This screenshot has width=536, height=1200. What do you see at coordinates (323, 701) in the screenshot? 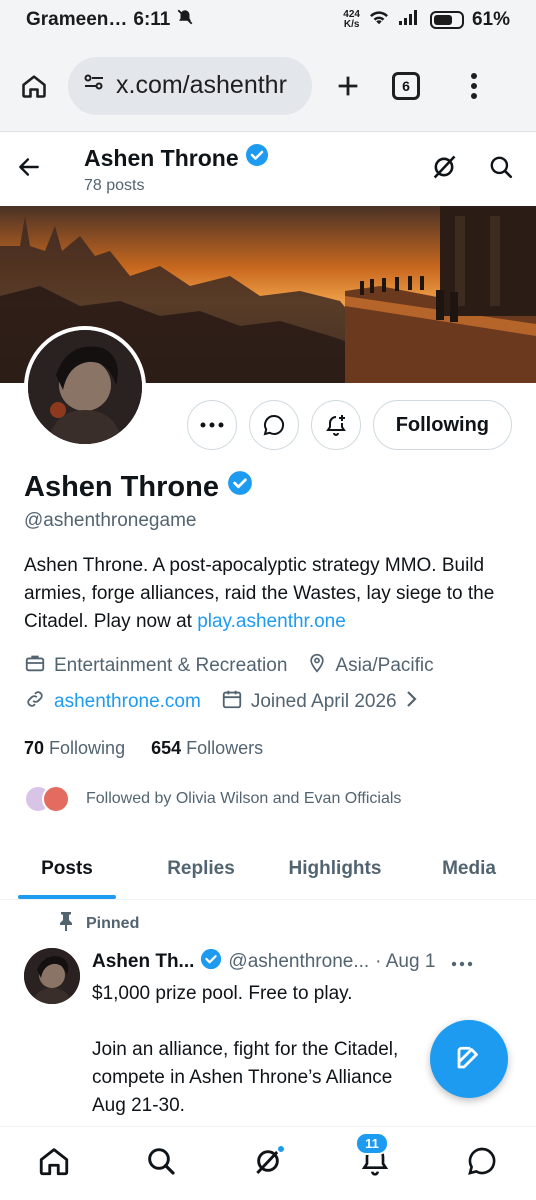
I see `profile-joined: Joined April 2026` at bounding box center [323, 701].